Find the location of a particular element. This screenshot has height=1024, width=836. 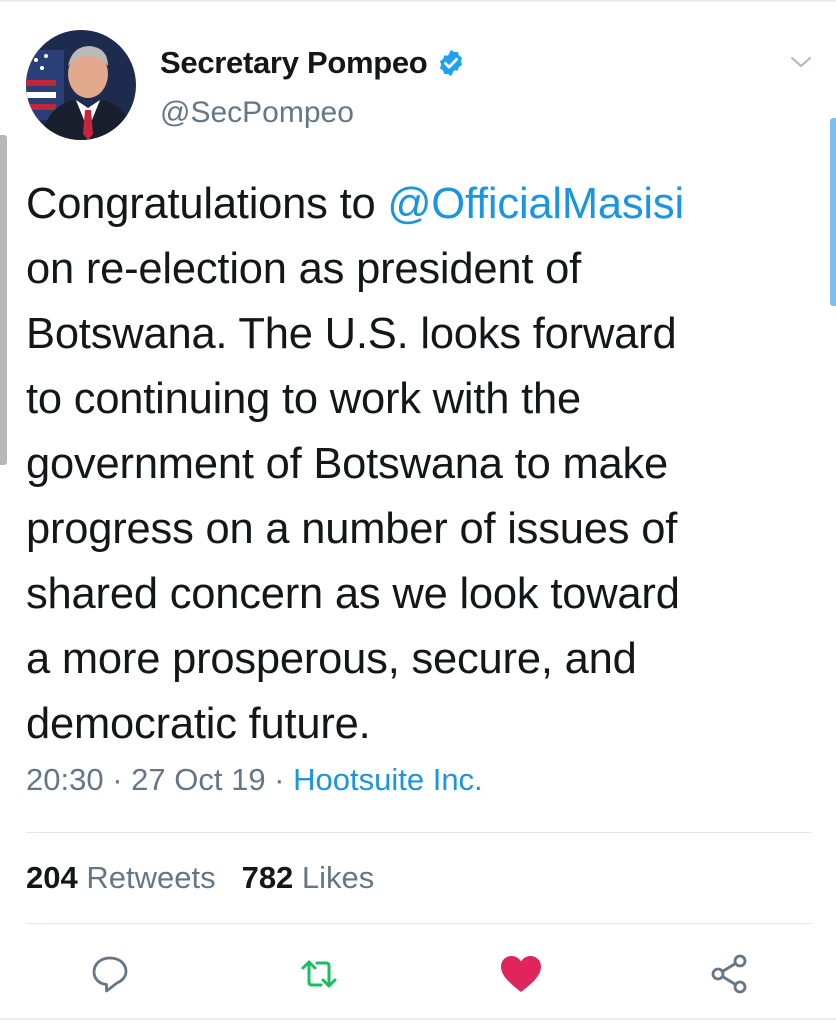

tweet-text-line: a more prosperous, secure, and is located at coordinates (331, 659).